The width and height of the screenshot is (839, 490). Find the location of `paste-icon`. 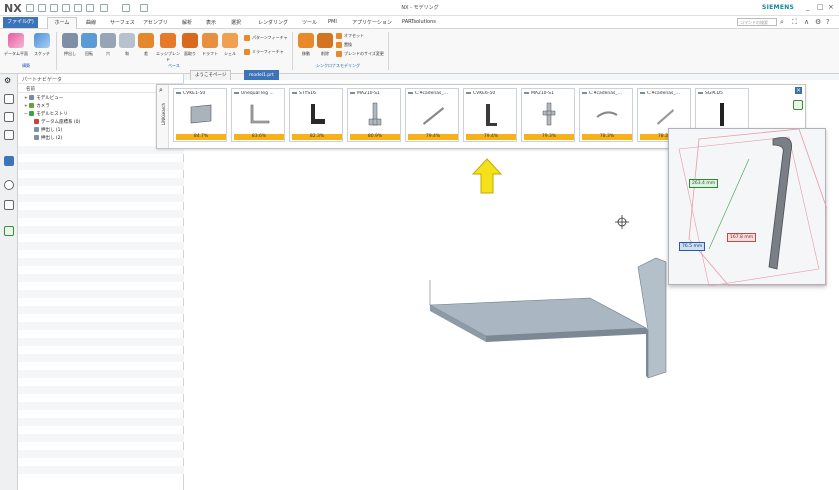

paste-icon is located at coordinates (90, 8).